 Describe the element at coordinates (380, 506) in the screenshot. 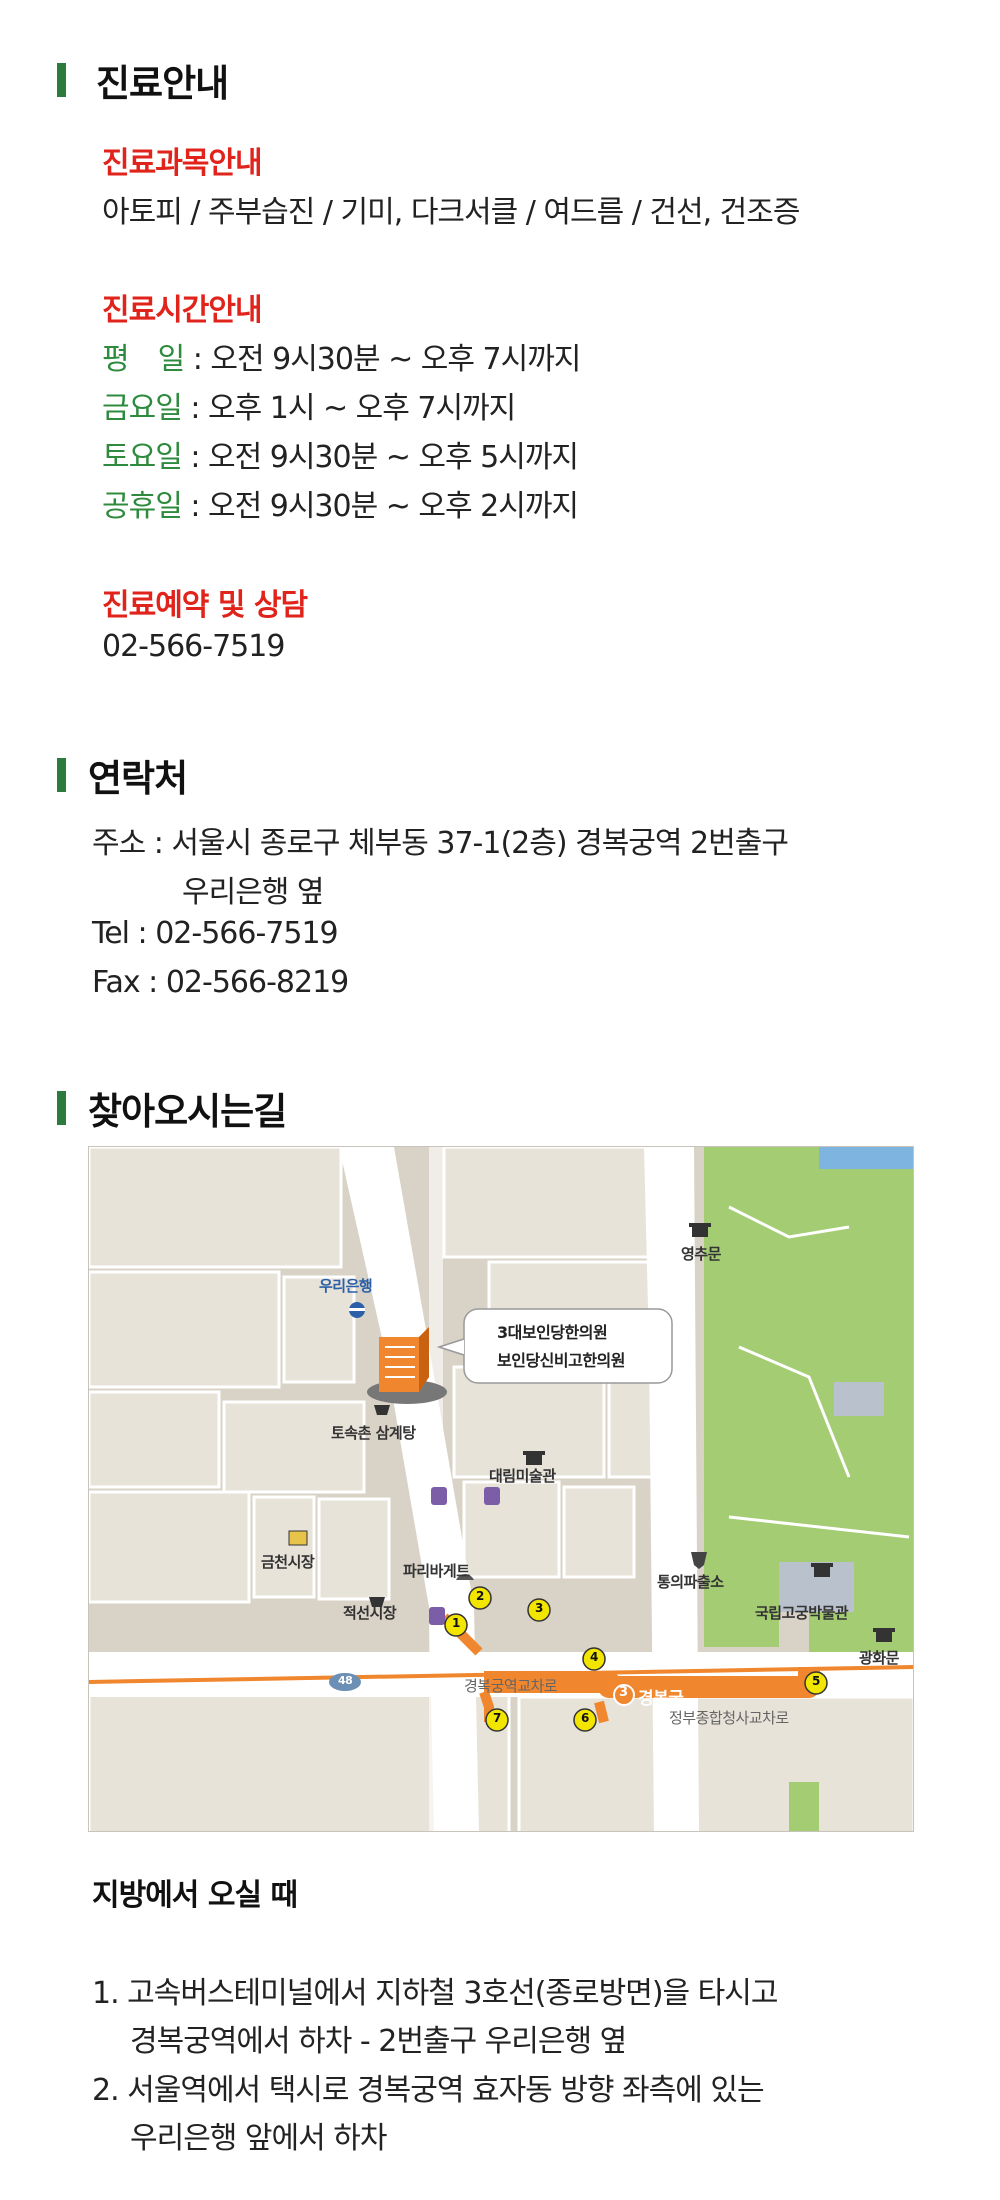

I see `hours-time: : 오전 9시30분 ~ 오후 2시까지` at that location.